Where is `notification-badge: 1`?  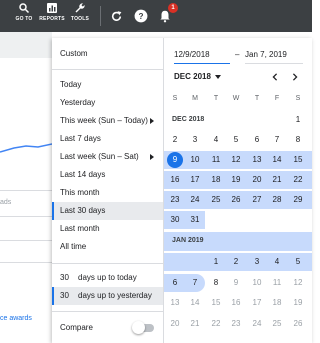
notification-badge: 1 is located at coordinates (173, 8).